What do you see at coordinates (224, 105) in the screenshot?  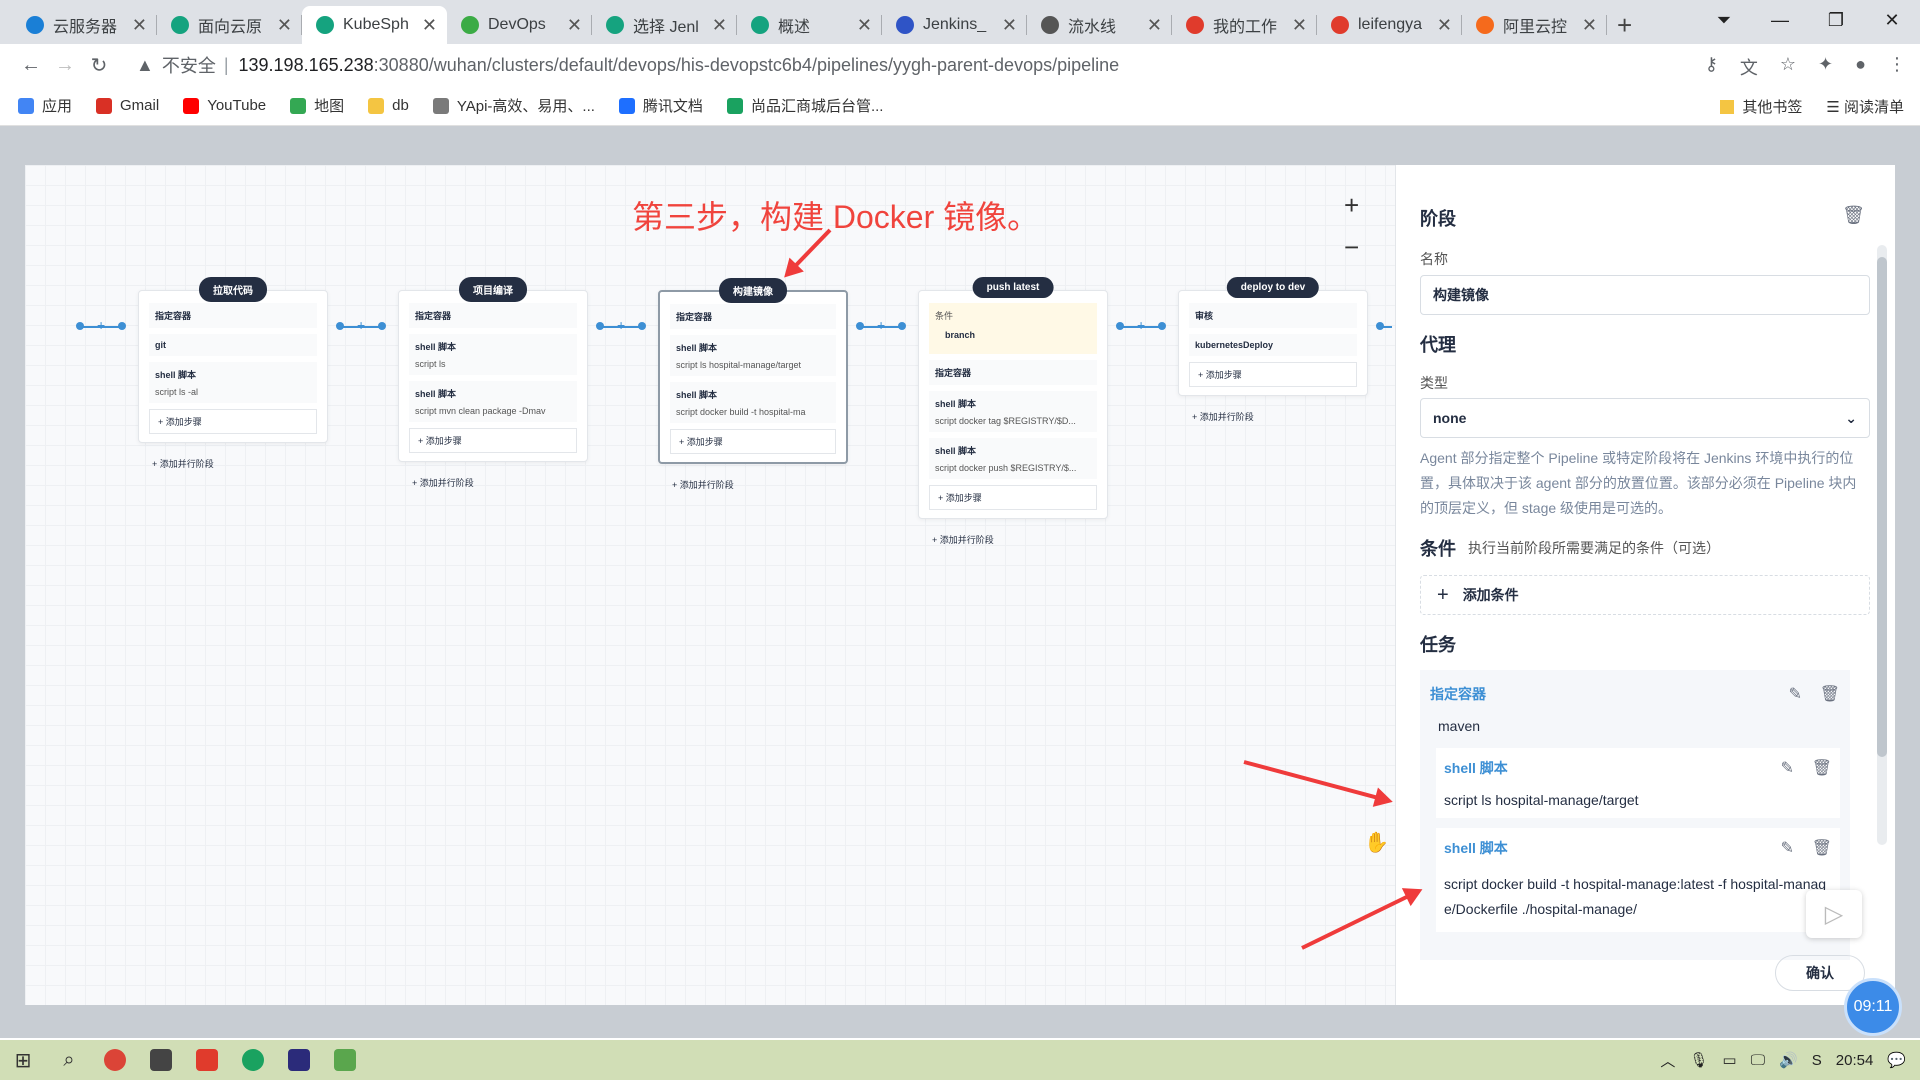 I see `bookmark-item: YouTube` at bounding box center [224, 105].